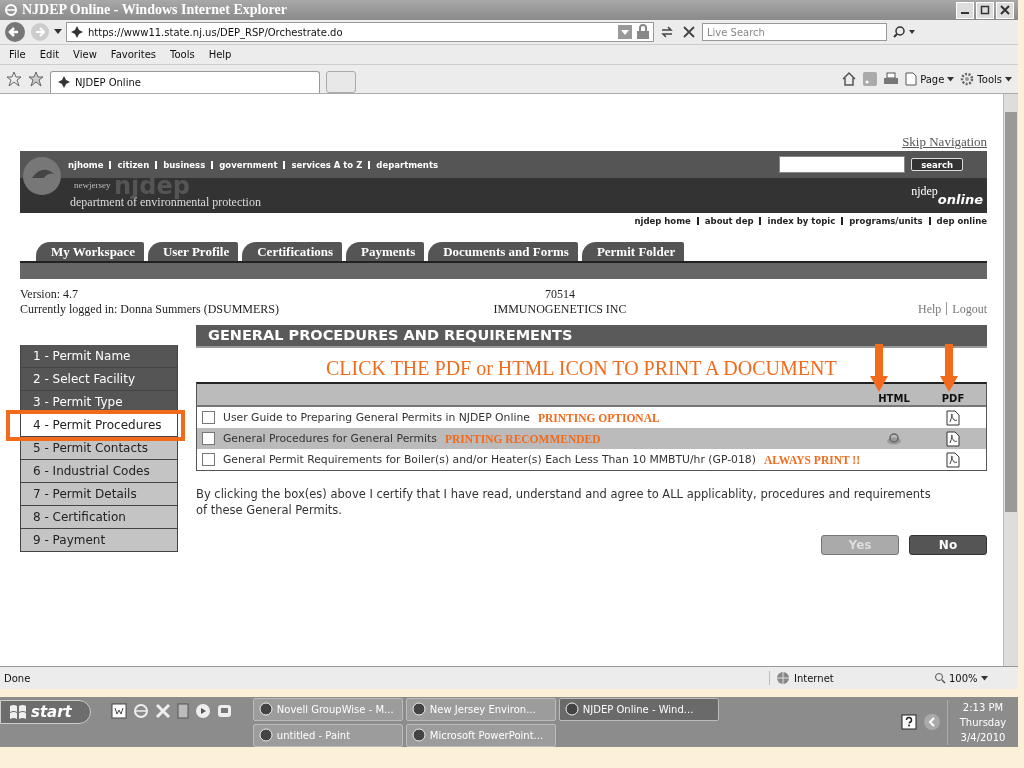  I want to click on lock-icon, so click(643, 32).